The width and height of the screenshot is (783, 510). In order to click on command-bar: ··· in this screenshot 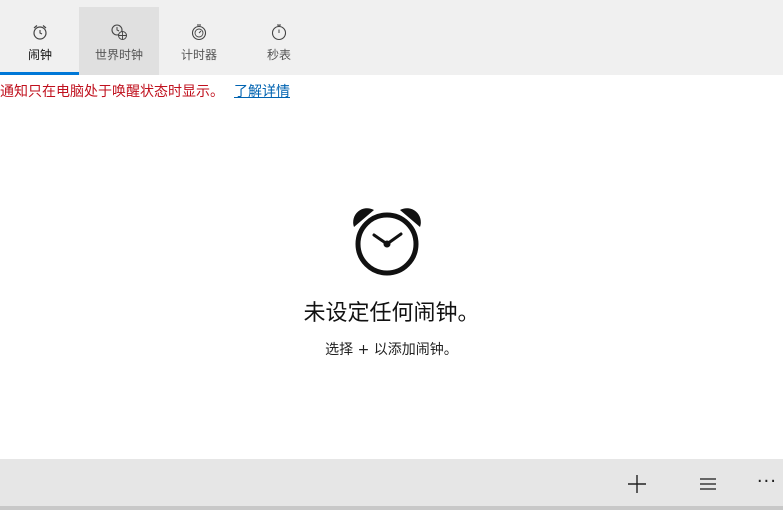, I will do `click(391, 484)`.